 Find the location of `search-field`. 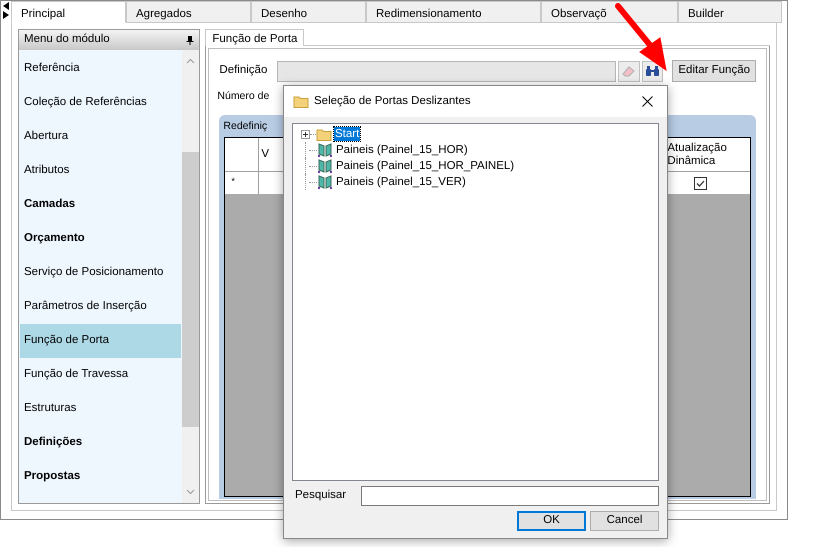

search-field is located at coordinates (510, 496).